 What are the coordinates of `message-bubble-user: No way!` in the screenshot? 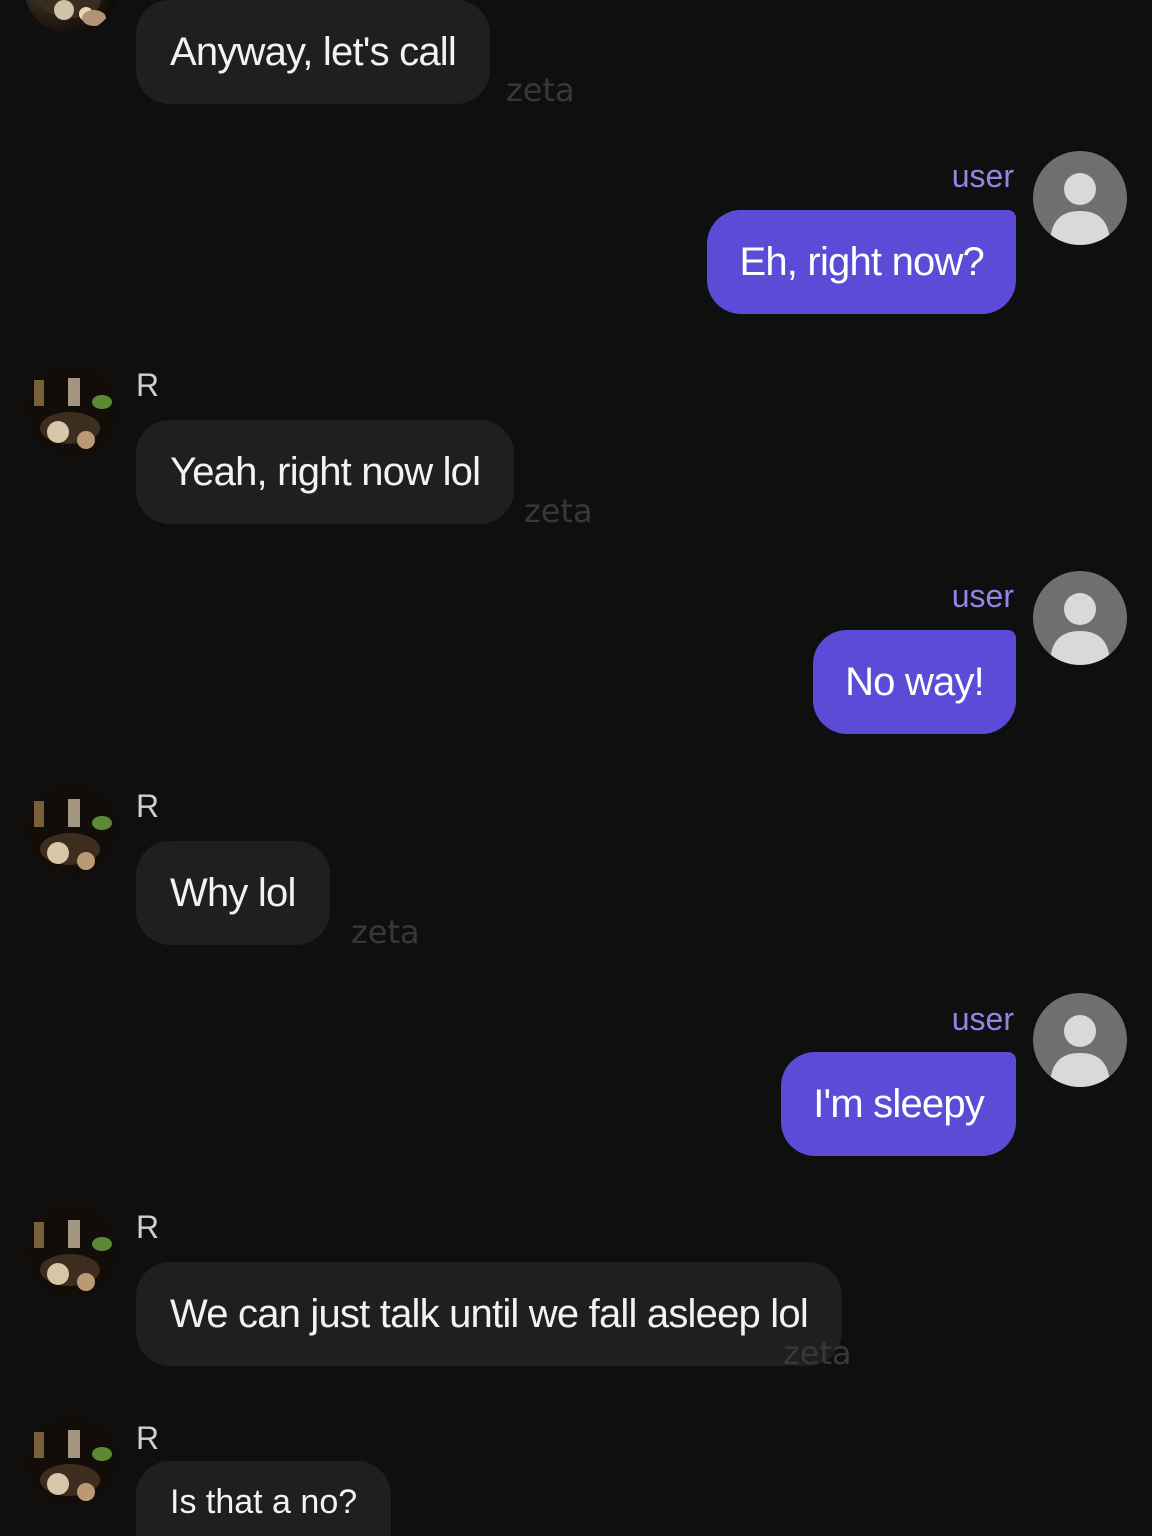 It's located at (914, 682).